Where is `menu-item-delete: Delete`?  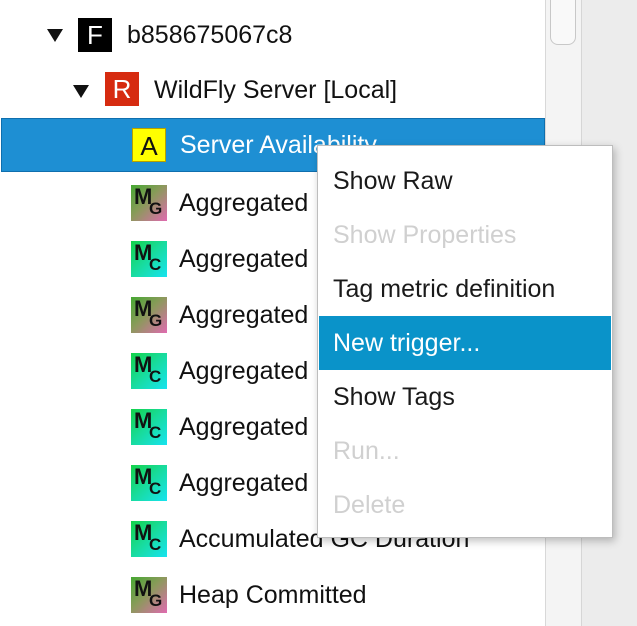
menu-item-delete: Delete is located at coordinates (369, 505).